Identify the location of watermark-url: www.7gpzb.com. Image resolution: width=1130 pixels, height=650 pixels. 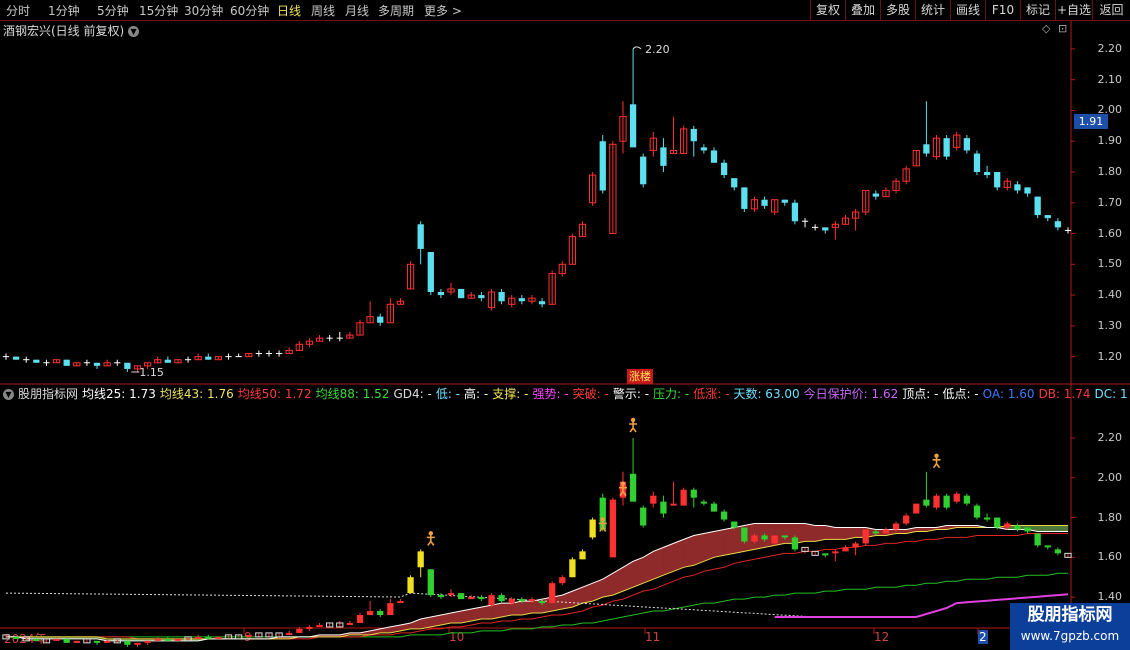
(1070, 636).